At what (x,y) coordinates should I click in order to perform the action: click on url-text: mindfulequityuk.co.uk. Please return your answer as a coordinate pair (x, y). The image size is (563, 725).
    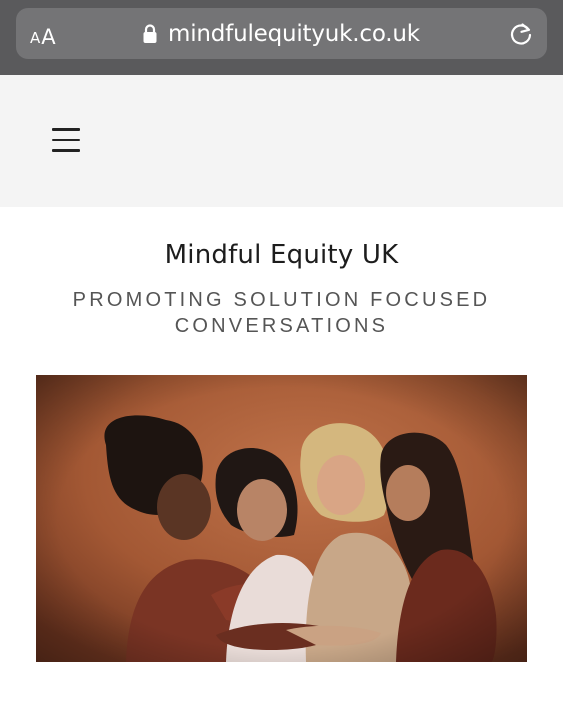
    Looking at the image, I should click on (294, 34).